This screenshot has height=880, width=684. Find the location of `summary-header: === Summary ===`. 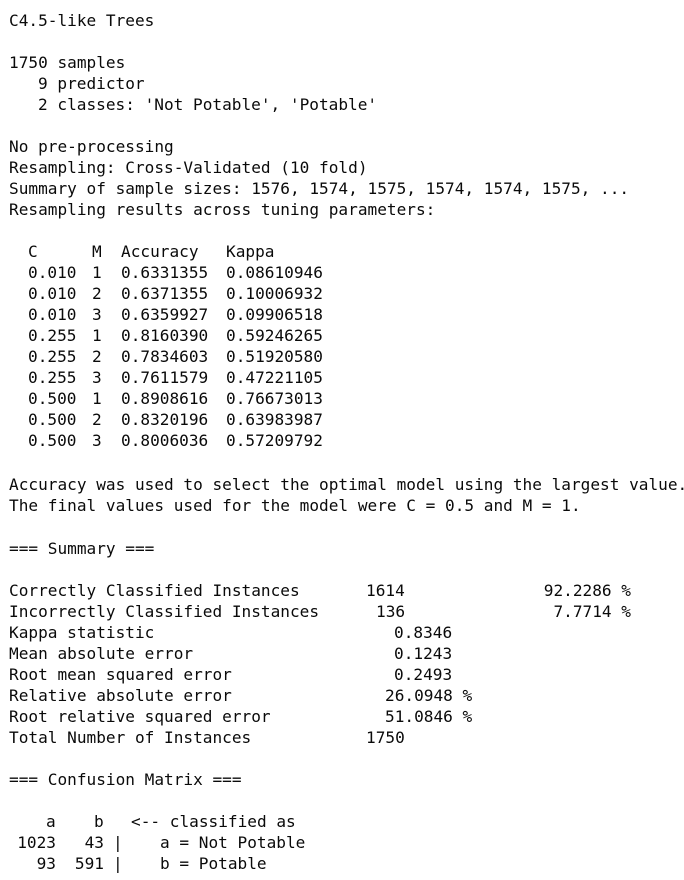

summary-header: === Summary === is located at coordinates (82, 548).